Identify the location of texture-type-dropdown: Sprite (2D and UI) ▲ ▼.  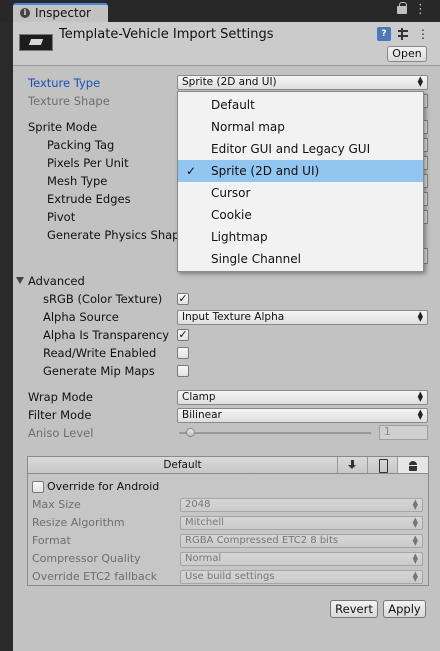
(302, 82).